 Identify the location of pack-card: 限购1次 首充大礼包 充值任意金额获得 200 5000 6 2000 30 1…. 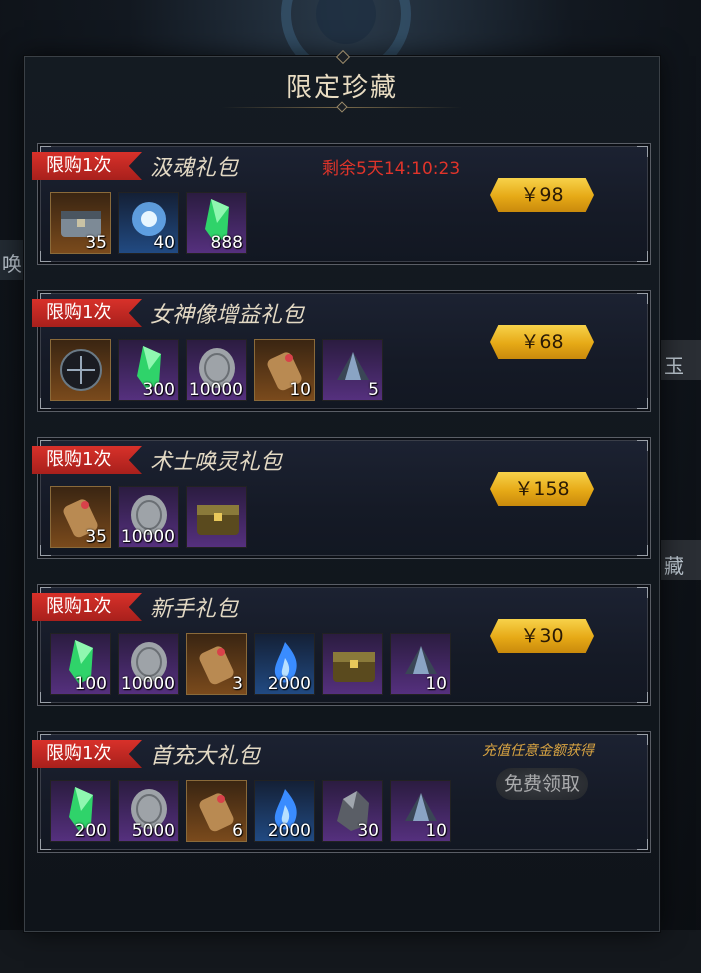
(341, 792).